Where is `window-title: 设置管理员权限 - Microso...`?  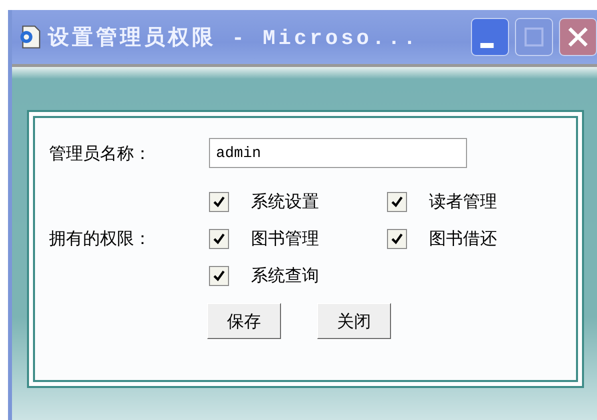 window-title: 设置管理员权限 - Microso... is located at coordinates (233, 38).